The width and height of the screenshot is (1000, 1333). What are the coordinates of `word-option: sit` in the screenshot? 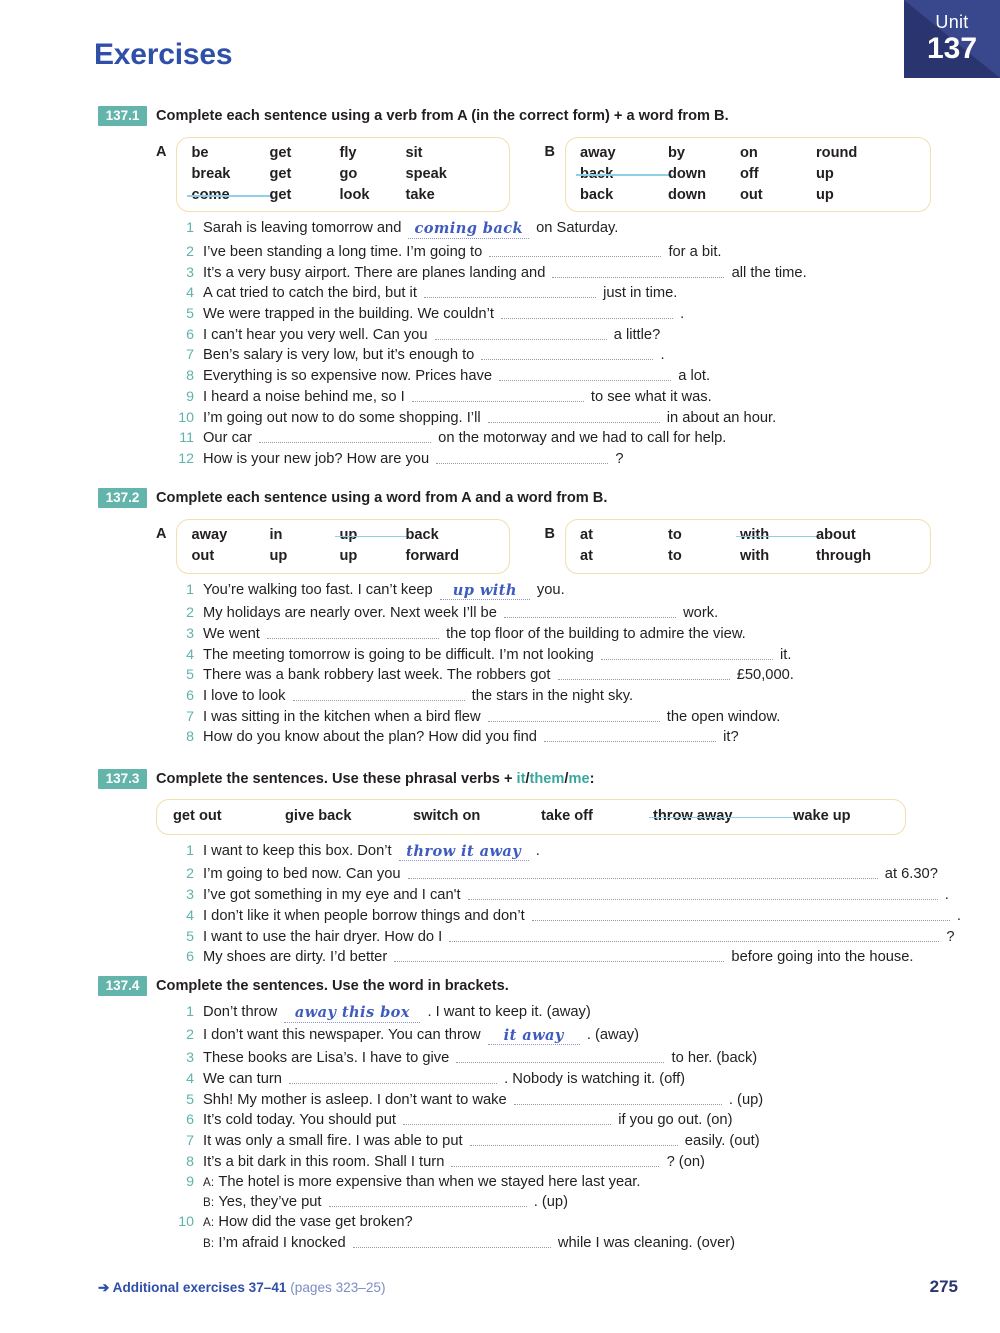 It's located at (450, 153).